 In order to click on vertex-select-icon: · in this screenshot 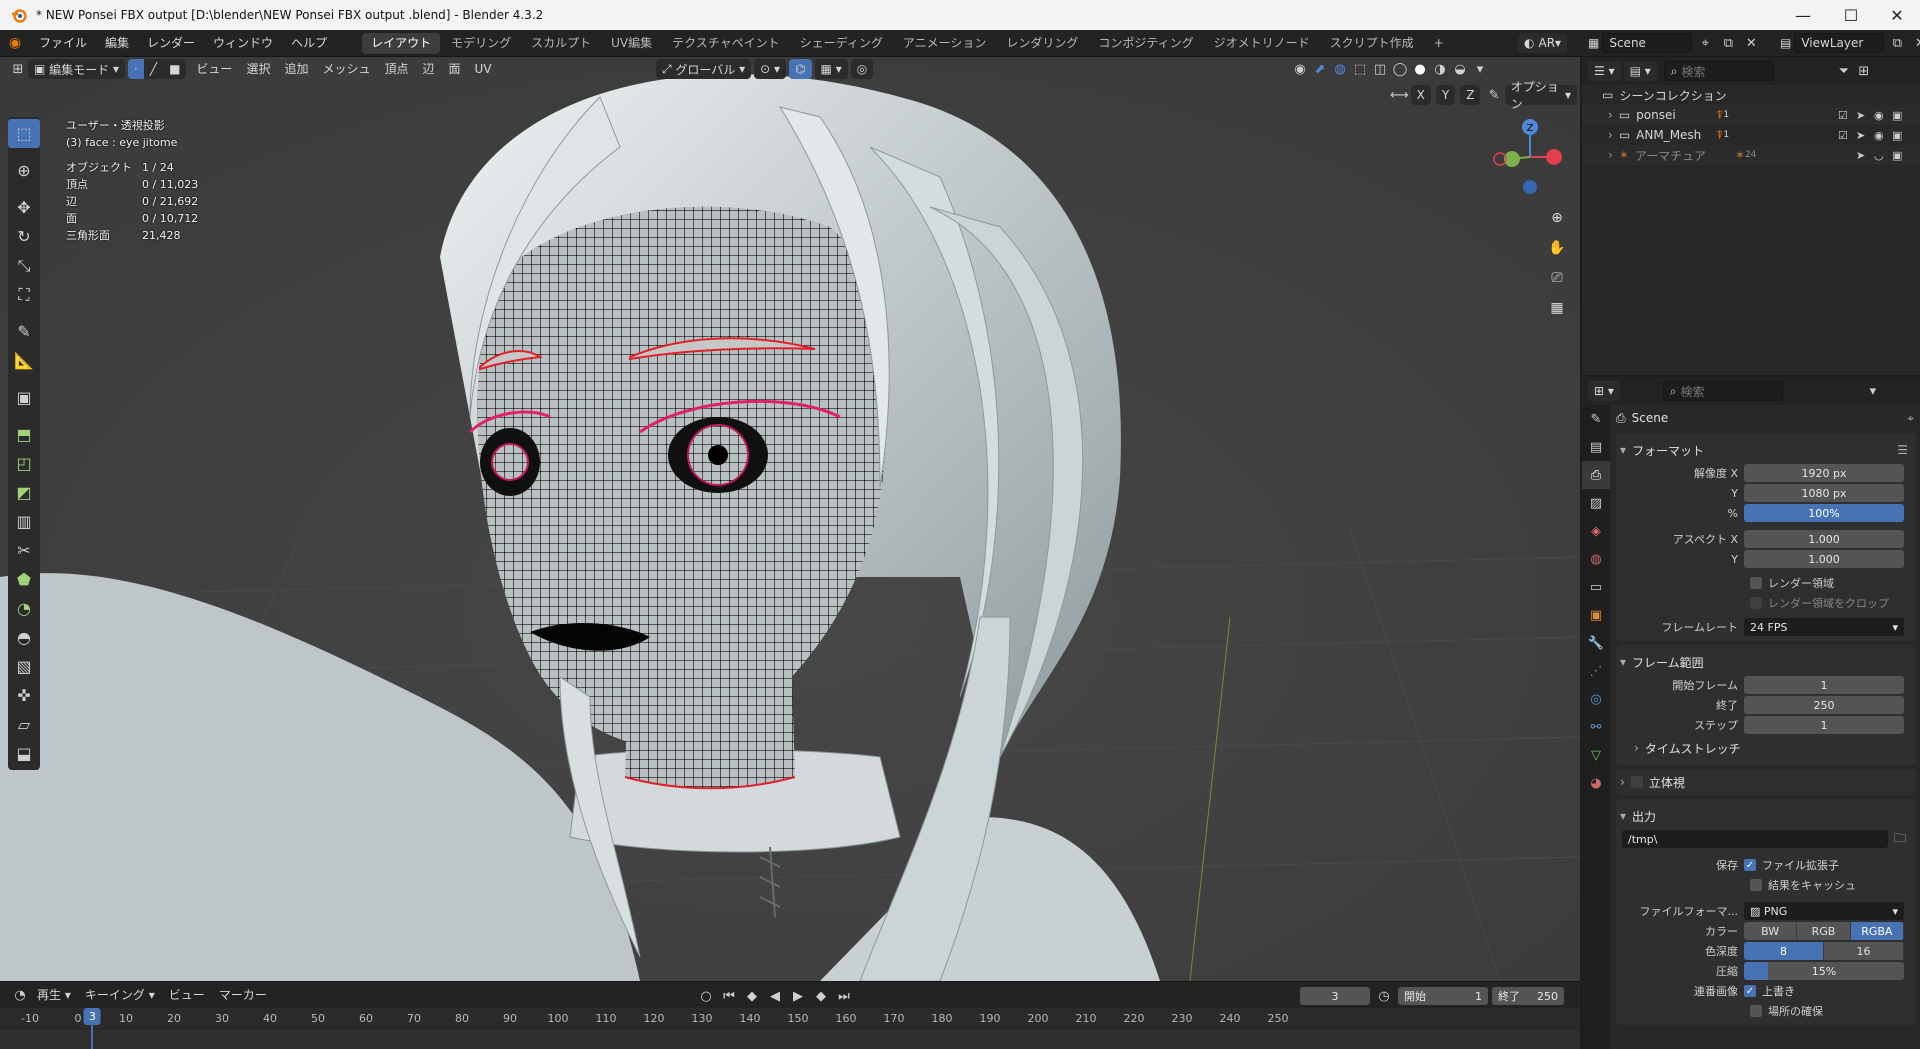, I will do `click(136, 69)`.